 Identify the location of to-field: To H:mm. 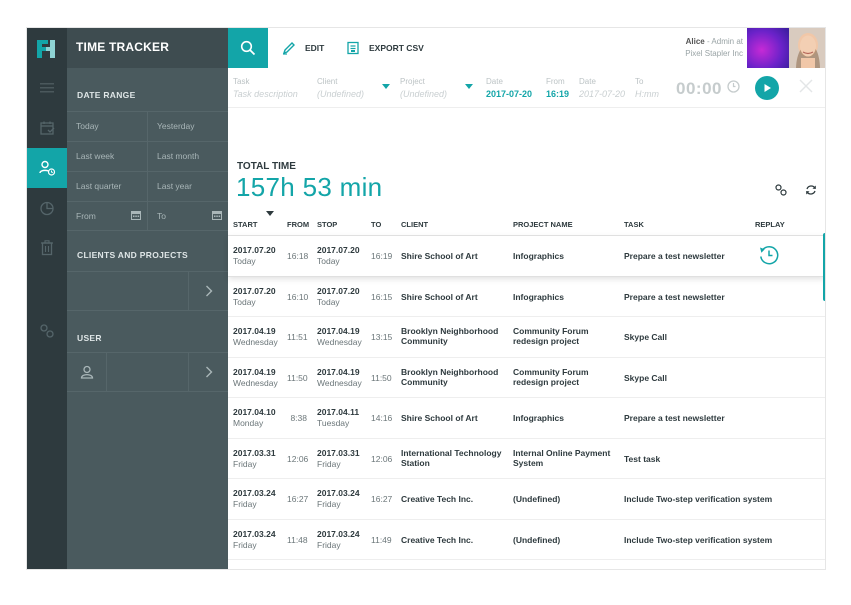
(647, 88).